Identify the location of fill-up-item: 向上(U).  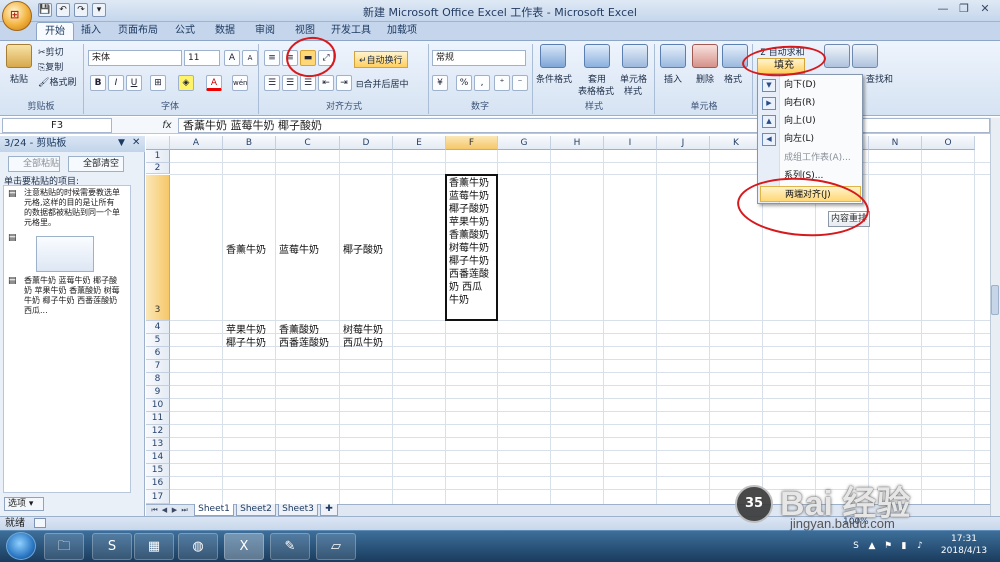
(820, 121).